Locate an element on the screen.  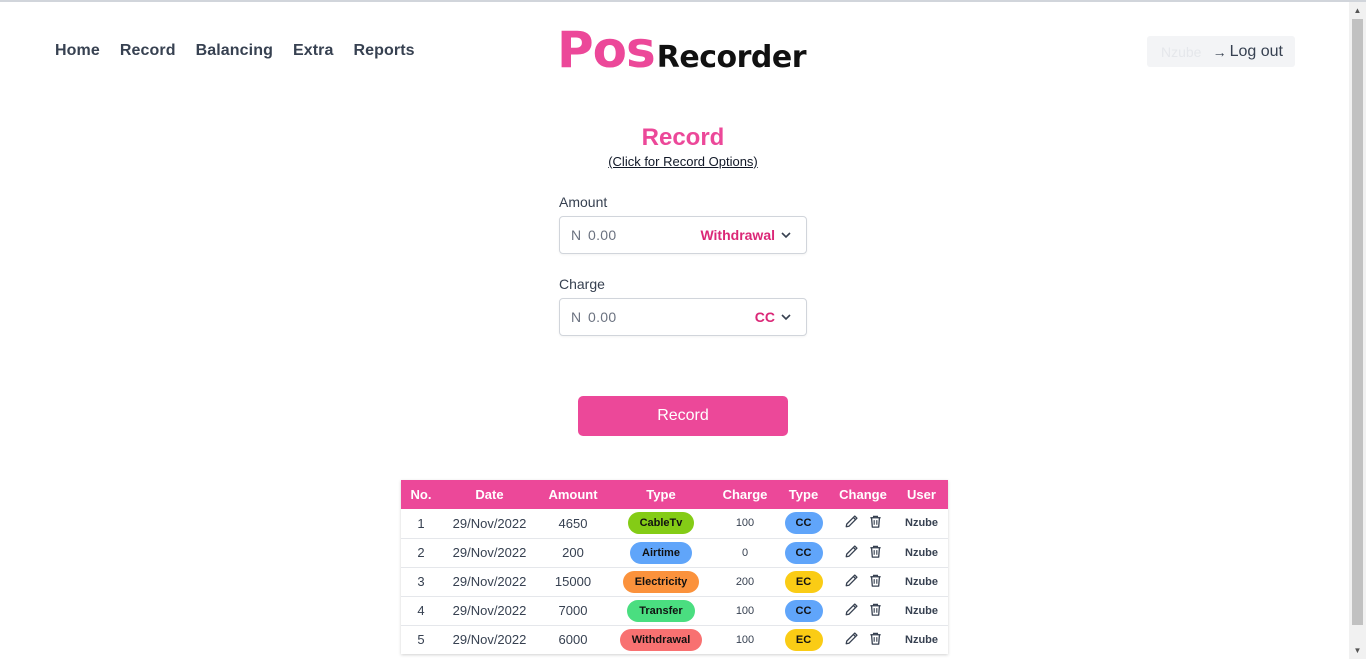
header-charge-type: Type is located at coordinates (803, 494).